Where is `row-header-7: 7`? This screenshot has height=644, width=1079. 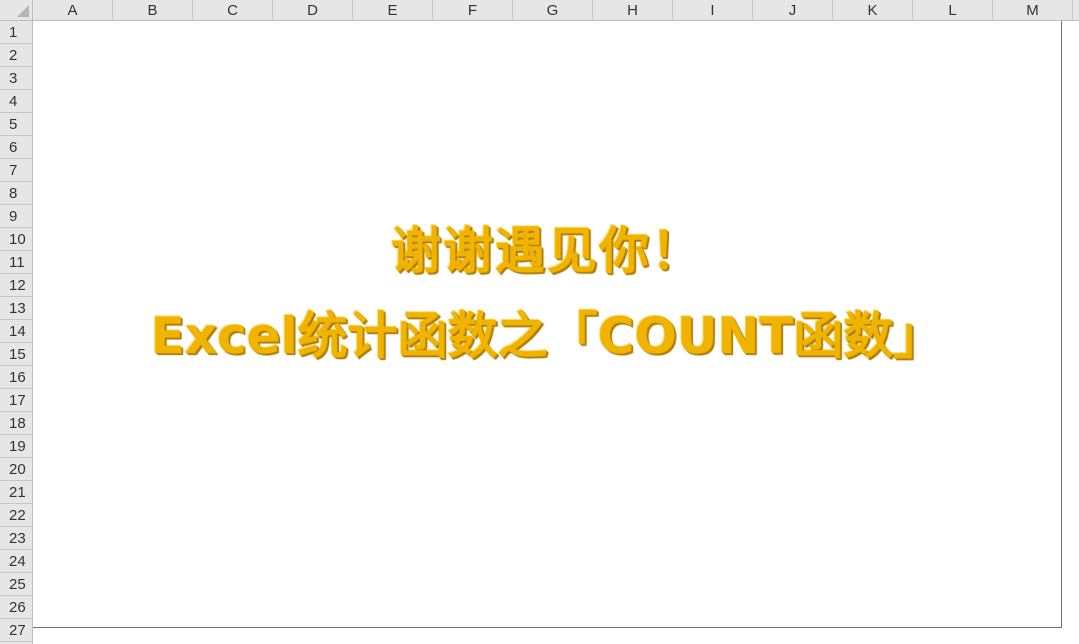
row-header-7: 7 is located at coordinates (16, 170).